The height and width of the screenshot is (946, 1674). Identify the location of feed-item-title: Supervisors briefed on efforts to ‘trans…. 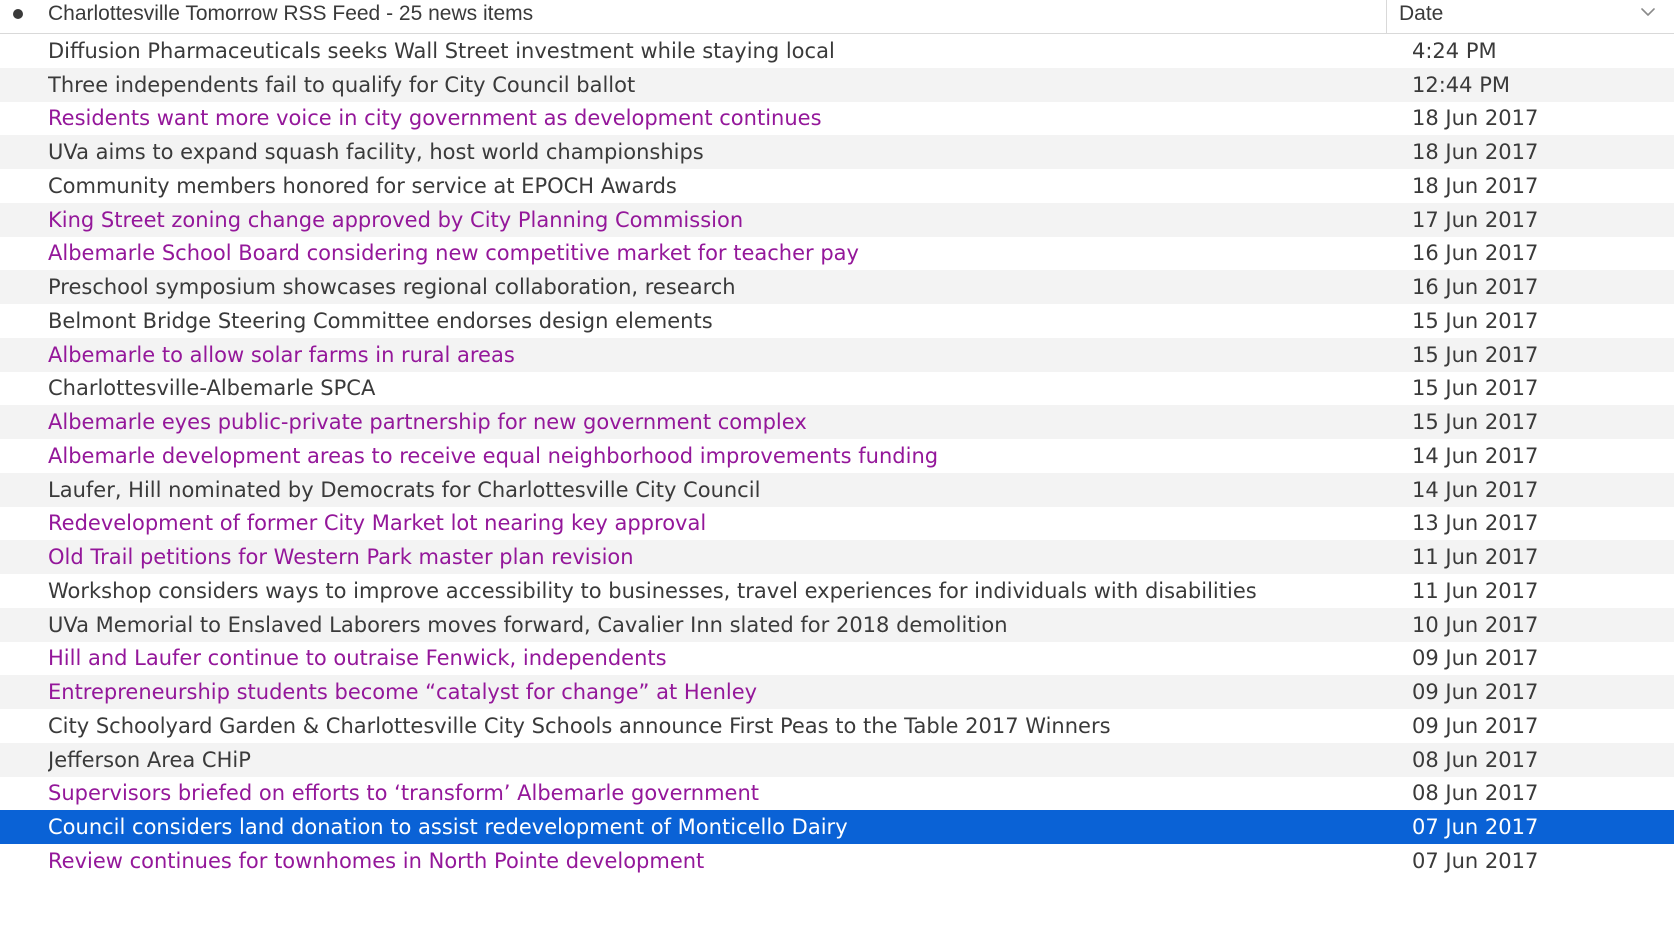
(723, 793).